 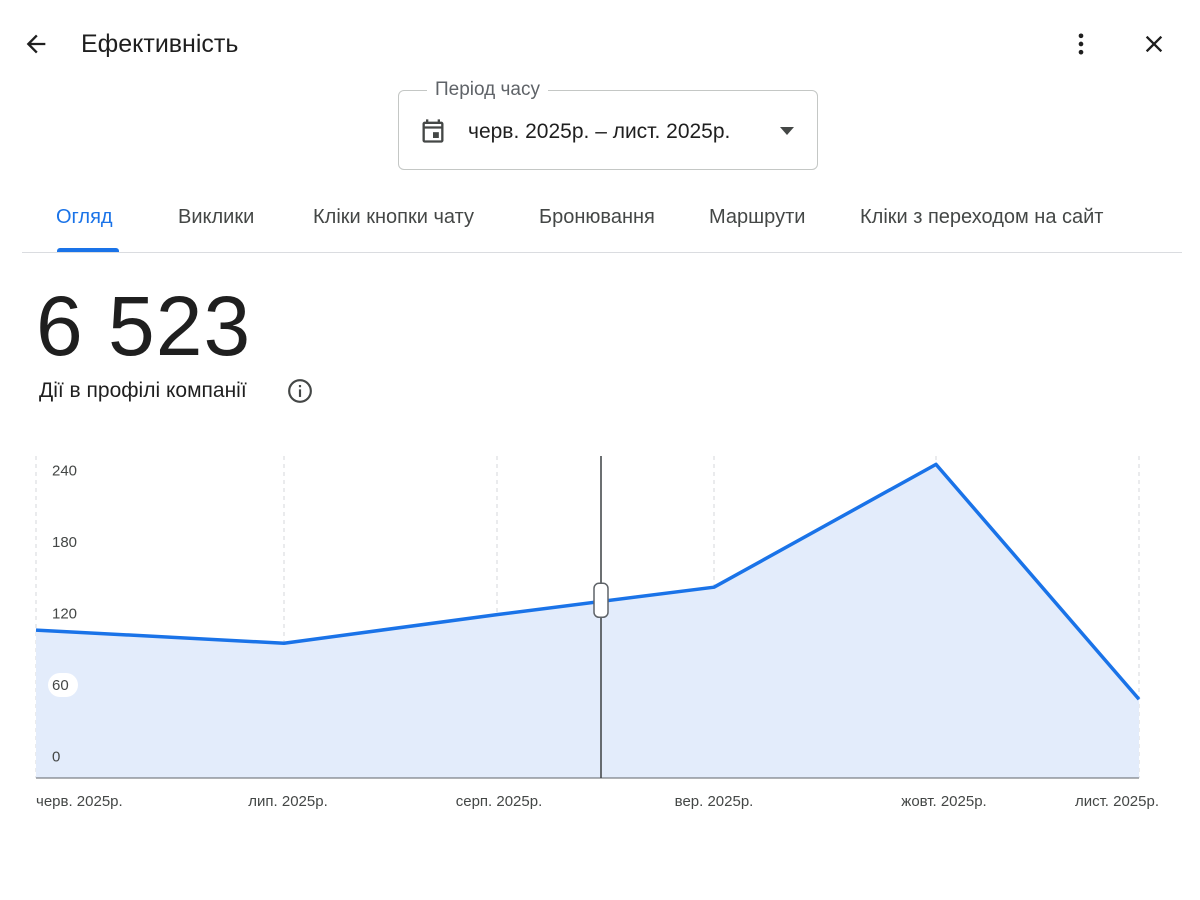 I want to click on chart-ytick-label: 0, so click(x=56, y=757).